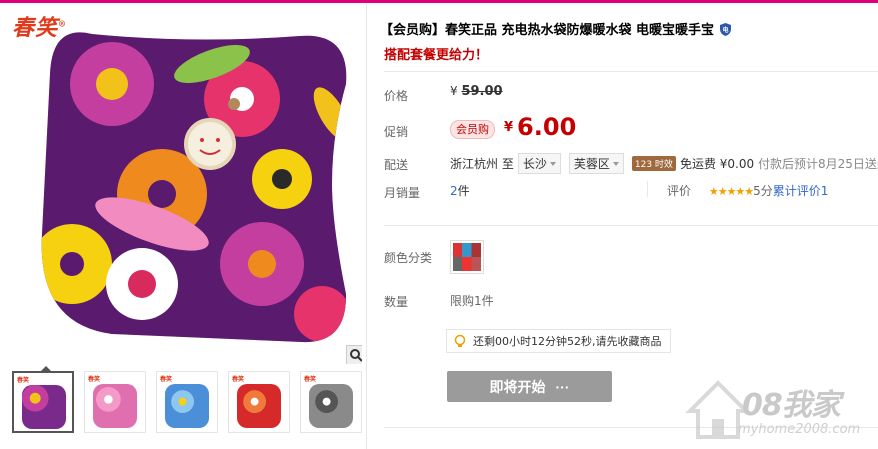 Image resolution: width=878 pixels, height=449 pixels. I want to click on promo-label: 促销, so click(396, 132).